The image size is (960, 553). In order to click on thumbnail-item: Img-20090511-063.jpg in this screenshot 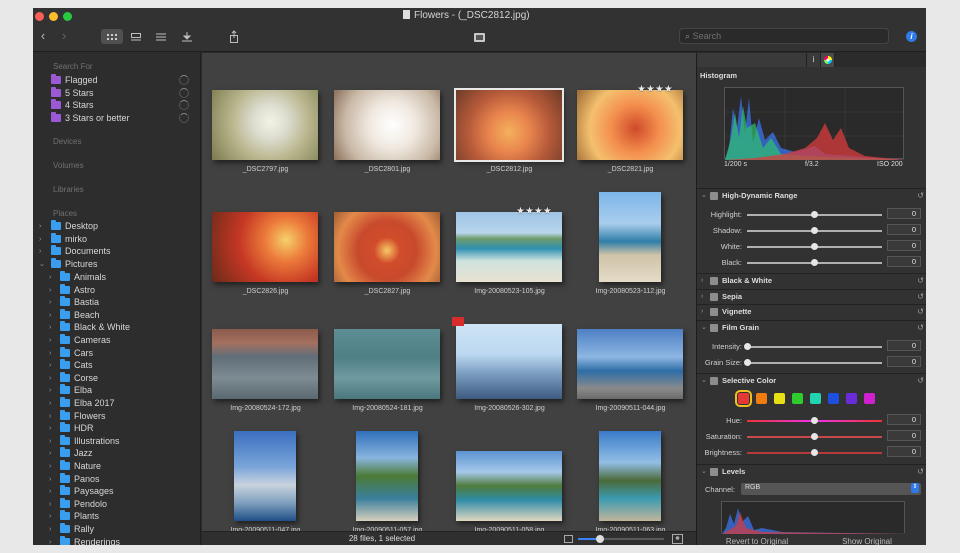, I will do `click(630, 484)`.